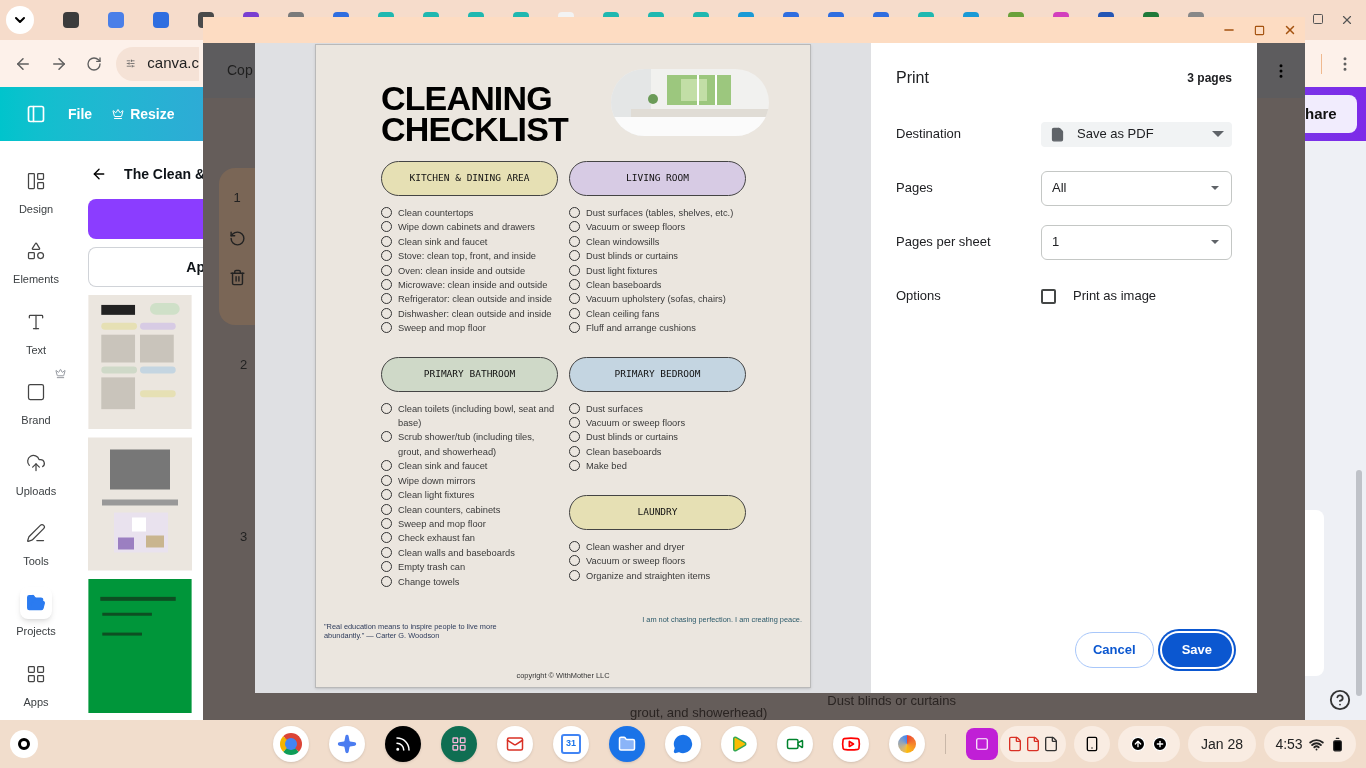 This screenshot has width=1366, height=768. Describe the element at coordinates (607, 467) in the screenshot. I see `checklist-item: Make bed` at that location.